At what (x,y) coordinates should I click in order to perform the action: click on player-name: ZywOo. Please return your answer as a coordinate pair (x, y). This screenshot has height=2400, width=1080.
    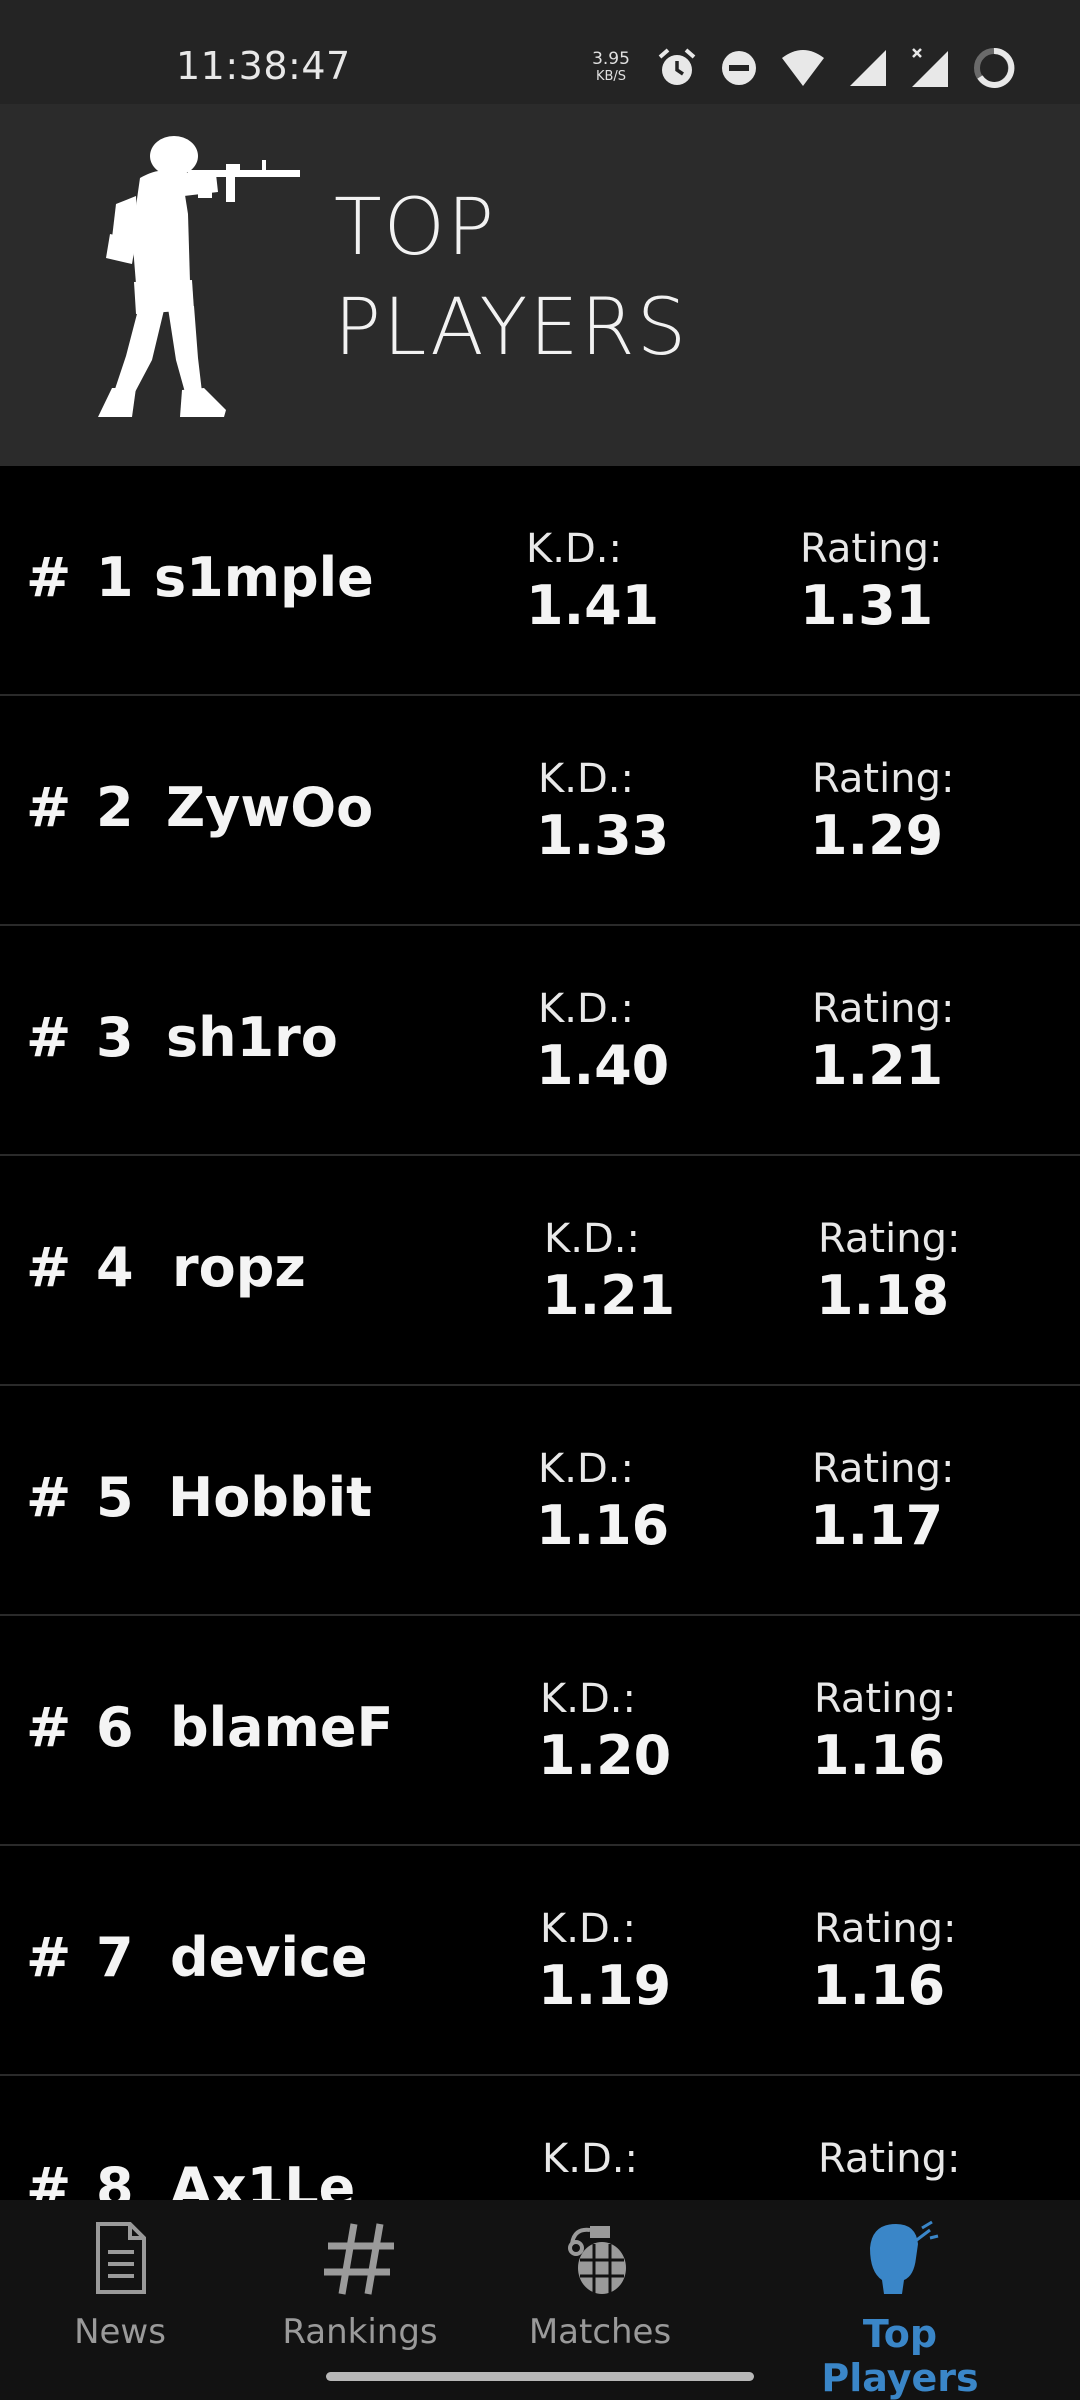
    Looking at the image, I should click on (270, 807).